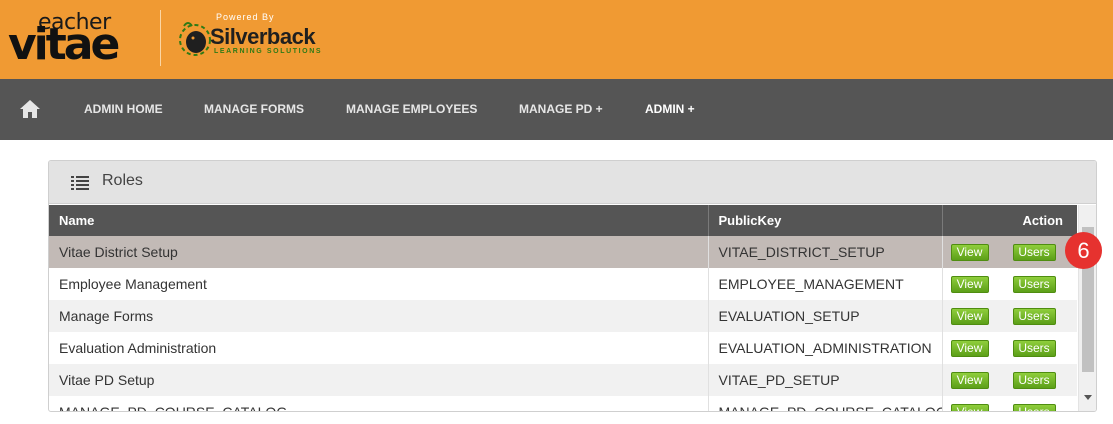 The height and width of the screenshot is (424, 1113). Describe the element at coordinates (1083, 250) in the screenshot. I see `step-number-badge: 6` at that location.